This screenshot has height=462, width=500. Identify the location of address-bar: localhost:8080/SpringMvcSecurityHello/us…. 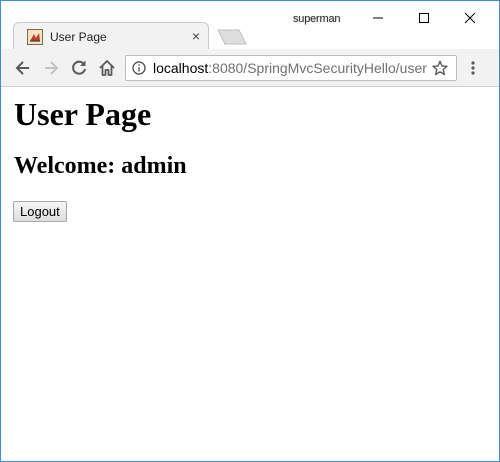
(291, 68).